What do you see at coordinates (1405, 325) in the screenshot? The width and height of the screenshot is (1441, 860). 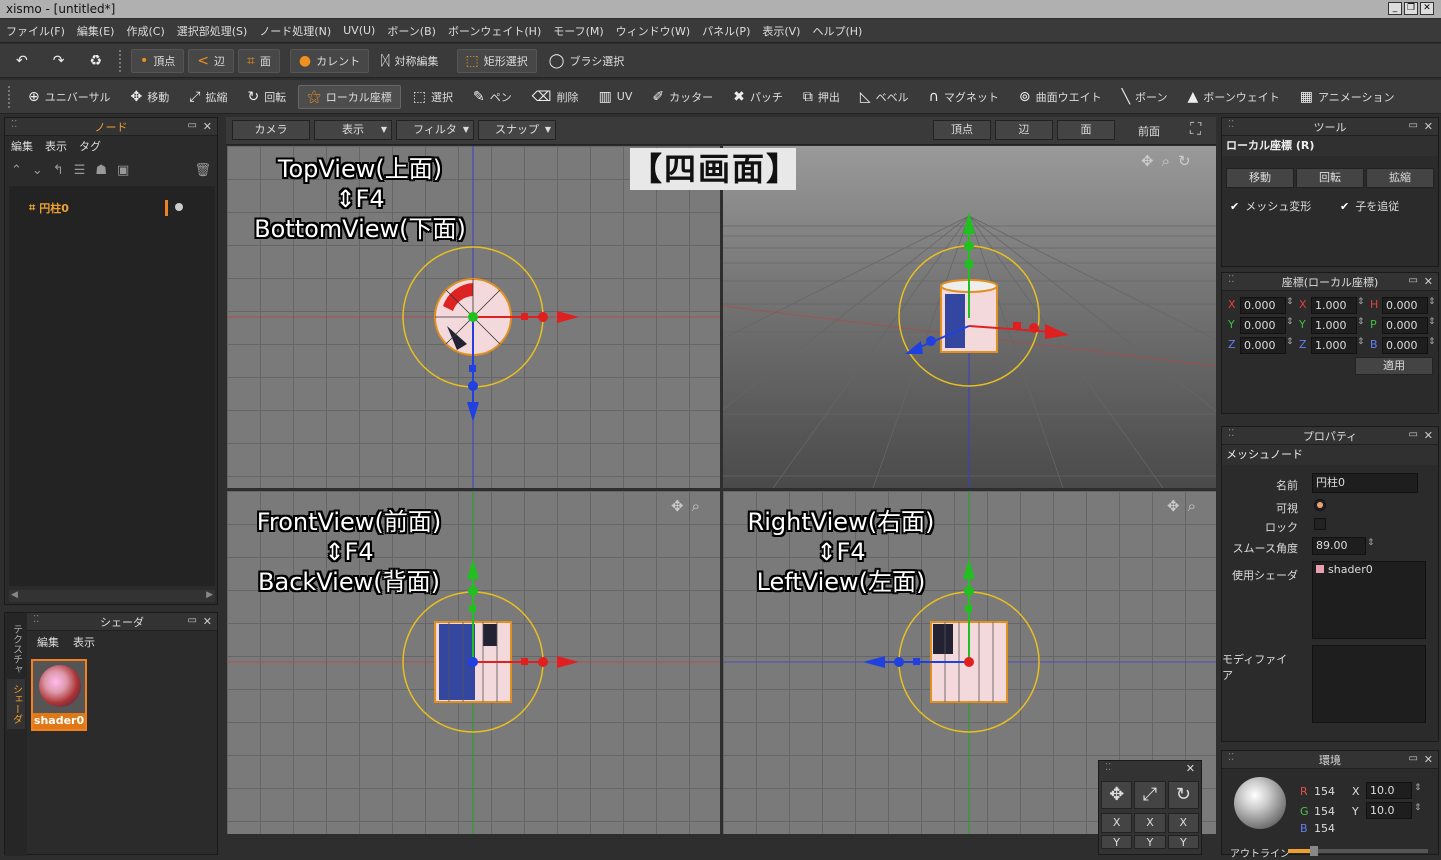 I see `rot-p-field: 0.000` at bounding box center [1405, 325].